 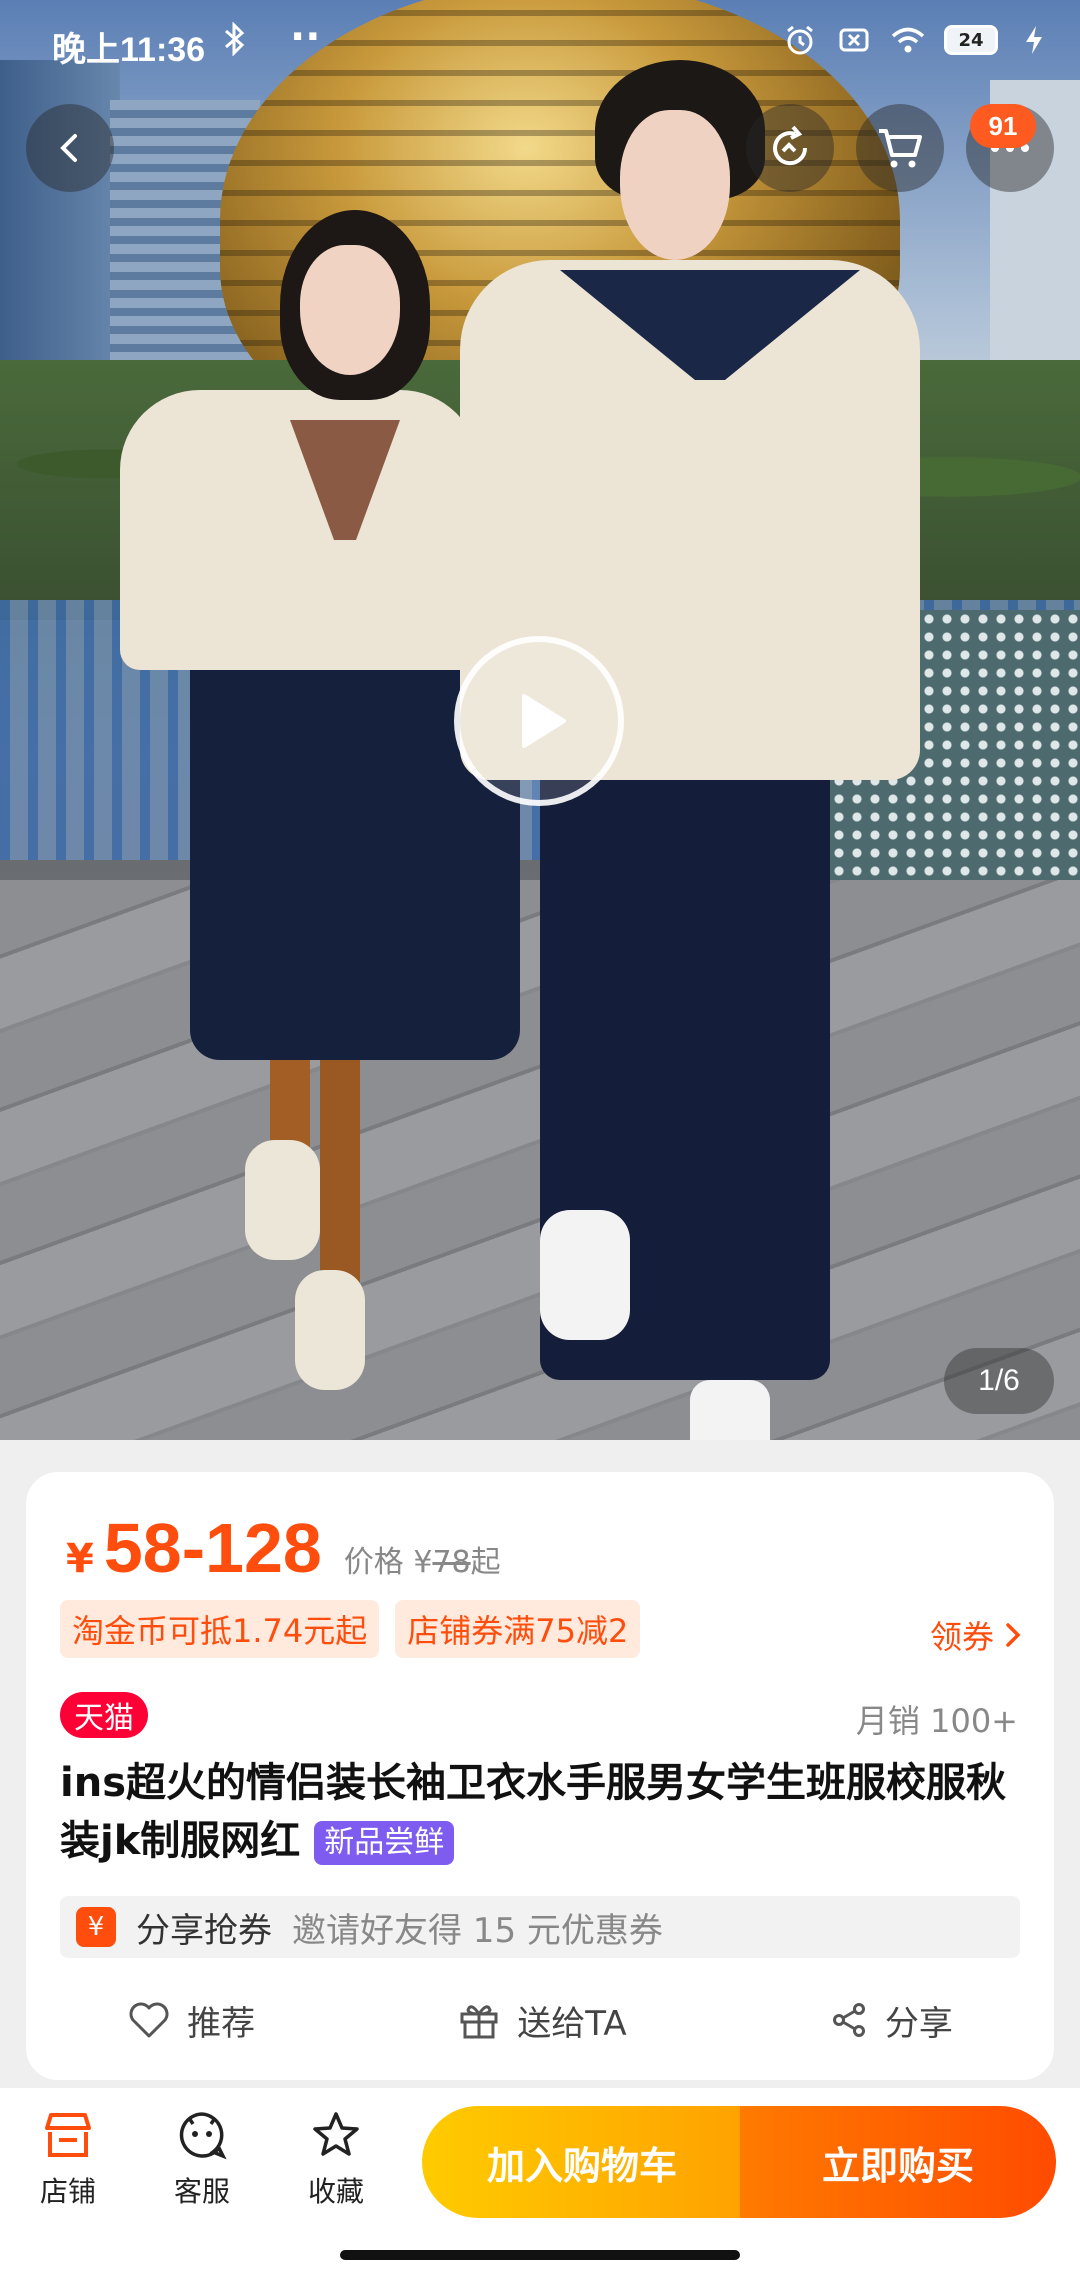 I want to click on favorite-label: 收藏, so click(x=335, y=2191).